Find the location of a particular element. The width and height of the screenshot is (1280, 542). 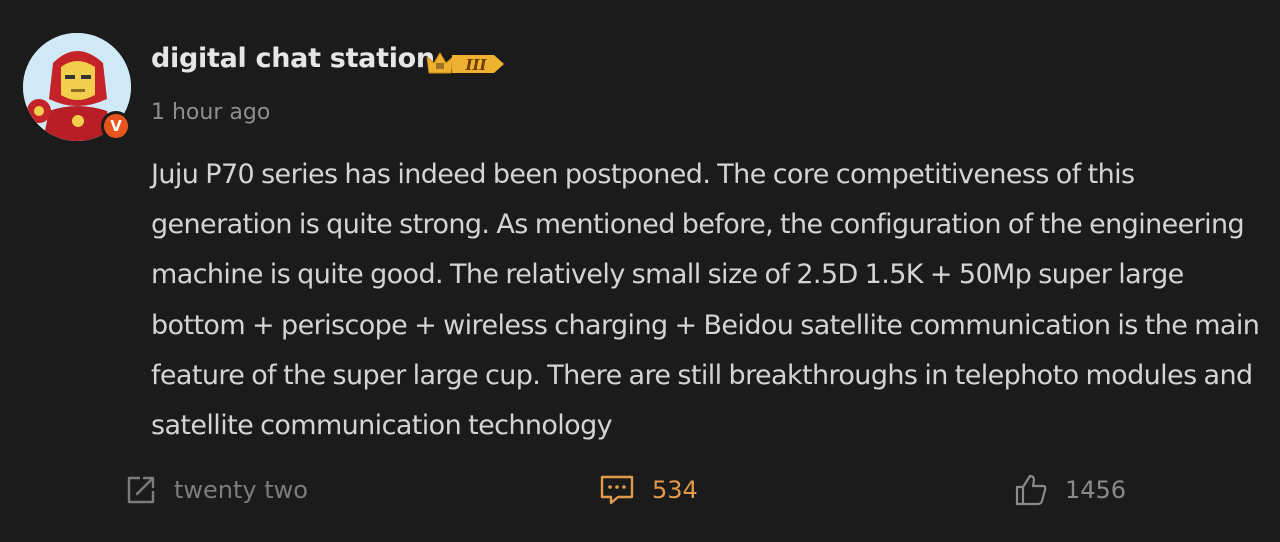

thumbs-up-icon is located at coordinates (1031, 490).